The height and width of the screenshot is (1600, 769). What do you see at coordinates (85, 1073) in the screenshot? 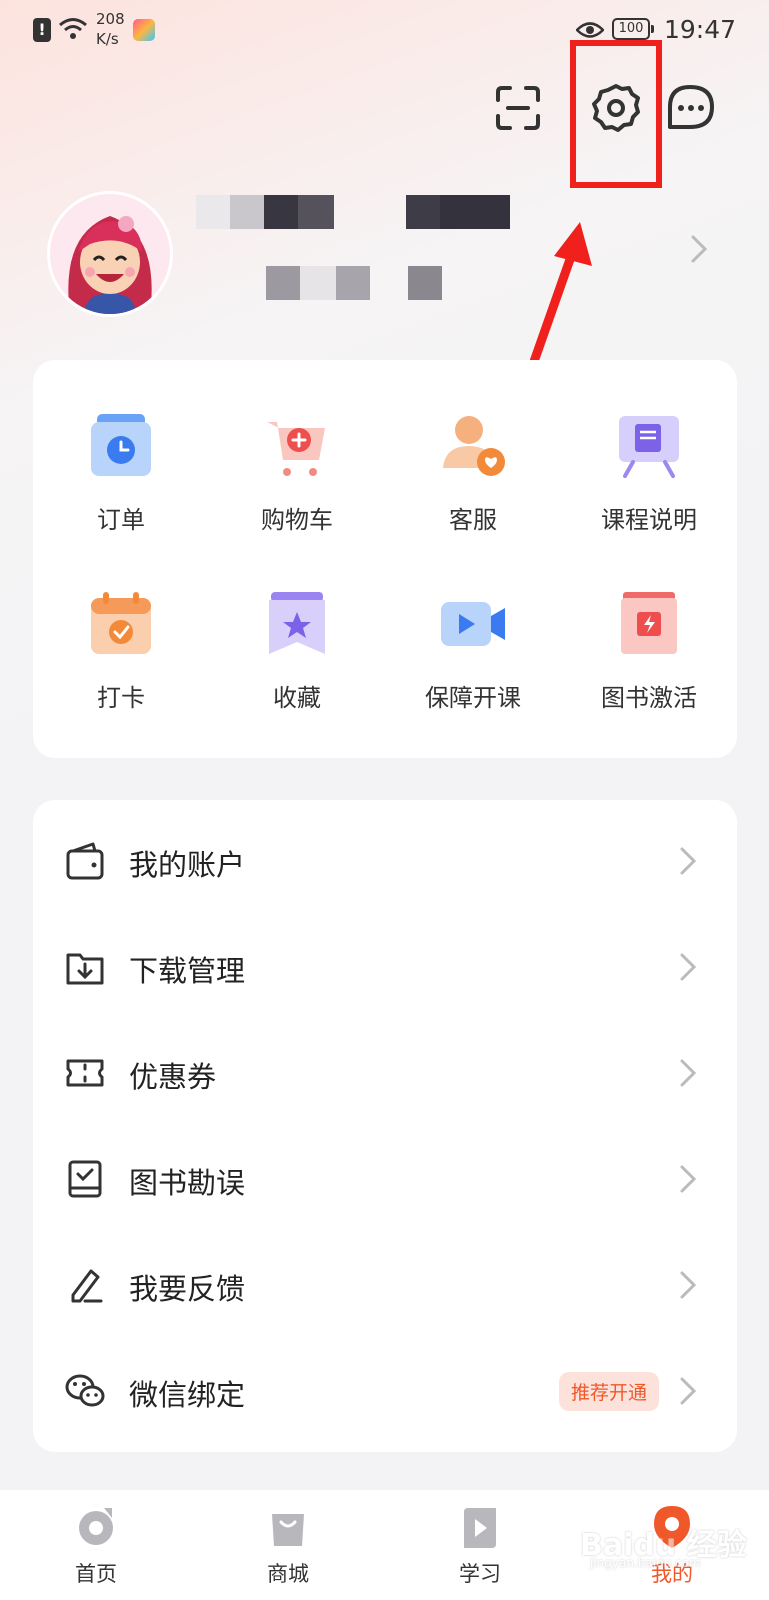
I see `coupon-icon` at bounding box center [85, 1073].